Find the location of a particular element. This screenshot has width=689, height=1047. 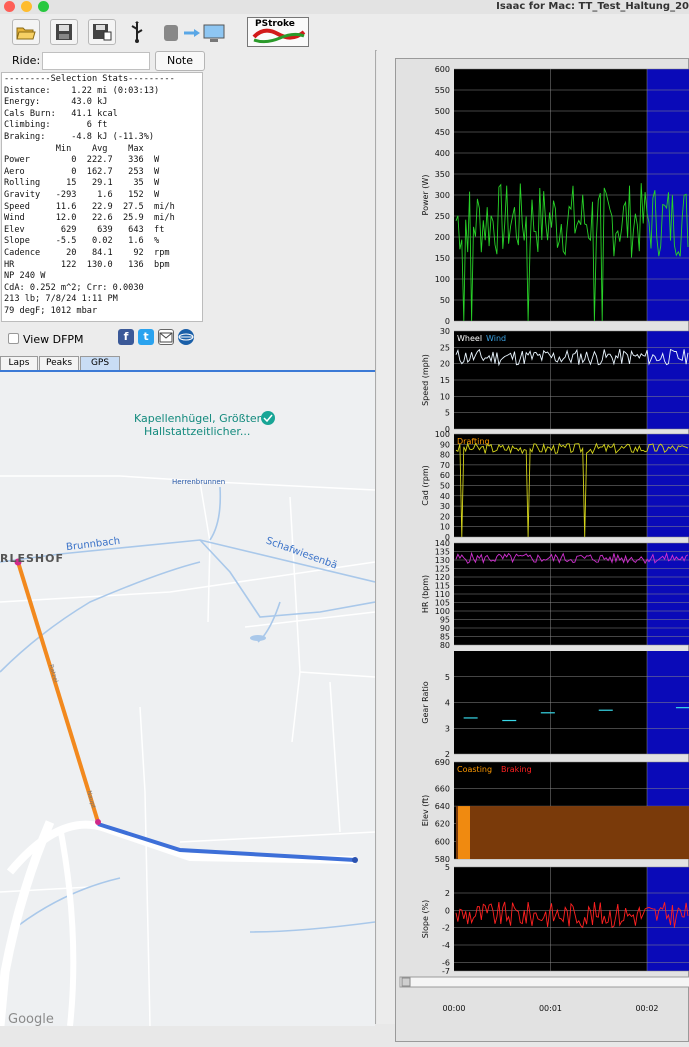

plot-slope-tick-label: -6 is located at coordinates (446, 962).